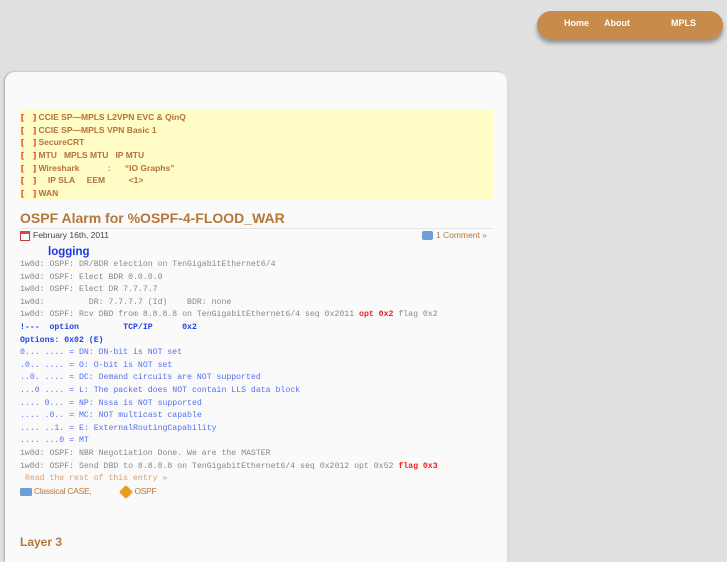 The width and height of the screenshot is (727, 562). Describe the element at coordinates (576, 23) in the screenshot. I see `nav-home: Home` at that location.